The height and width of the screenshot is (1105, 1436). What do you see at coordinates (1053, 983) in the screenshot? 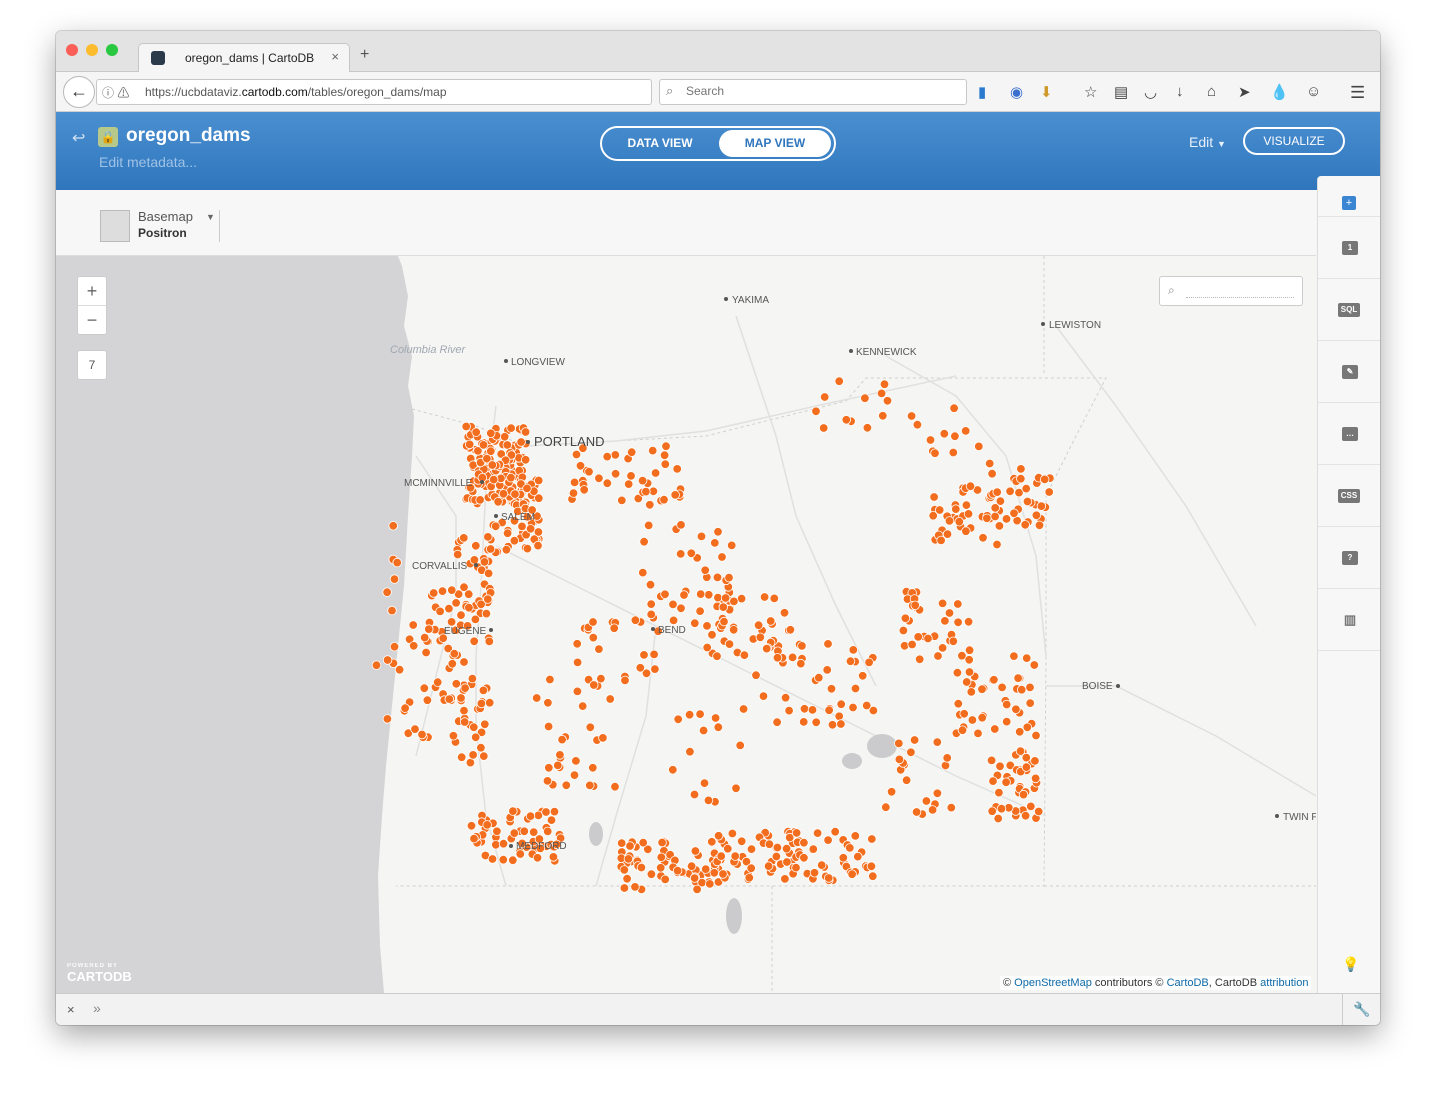
I see `openstreetmap-link: OpenStreetMap` at bounding box center [1053, 983].